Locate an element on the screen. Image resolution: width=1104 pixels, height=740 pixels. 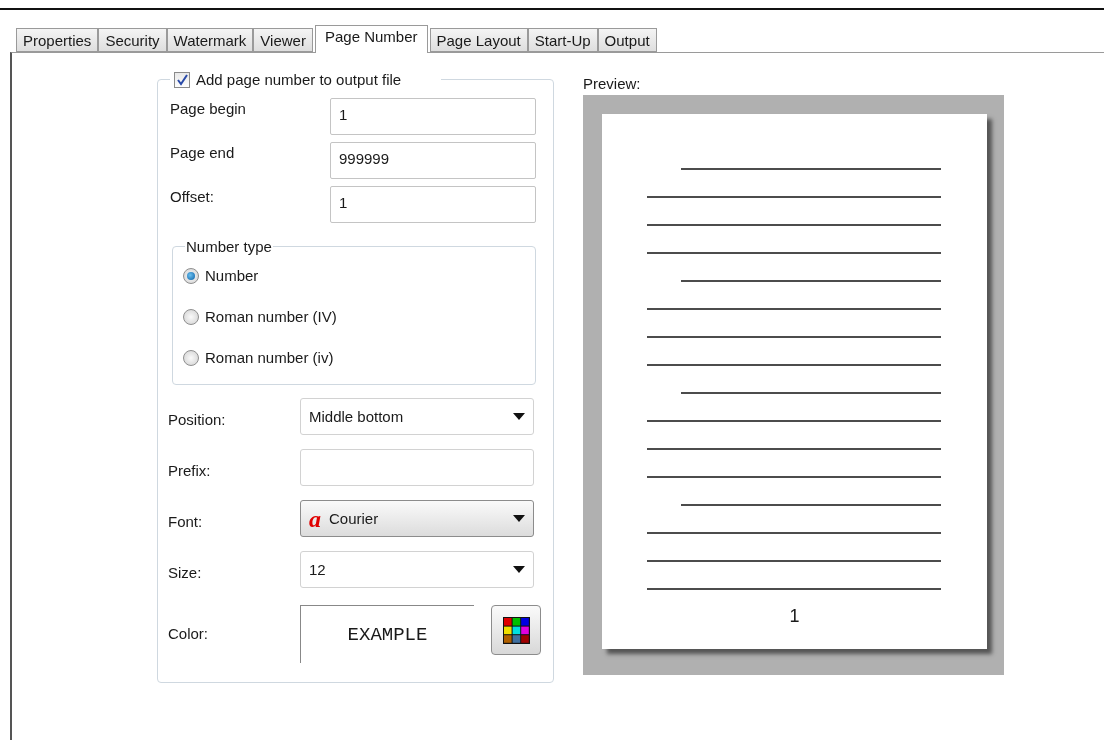
field-label: Offset: is located at coordinates (192, 196).